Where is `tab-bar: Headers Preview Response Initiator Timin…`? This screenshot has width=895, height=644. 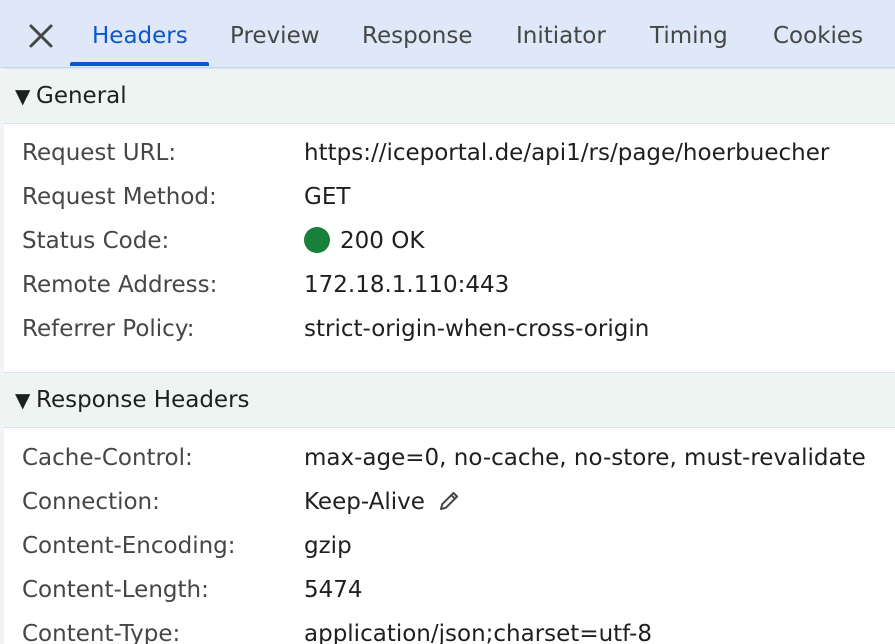
tab-bar: Headers Preview Response Initiator Timin… is located at coordinates (447, 34).